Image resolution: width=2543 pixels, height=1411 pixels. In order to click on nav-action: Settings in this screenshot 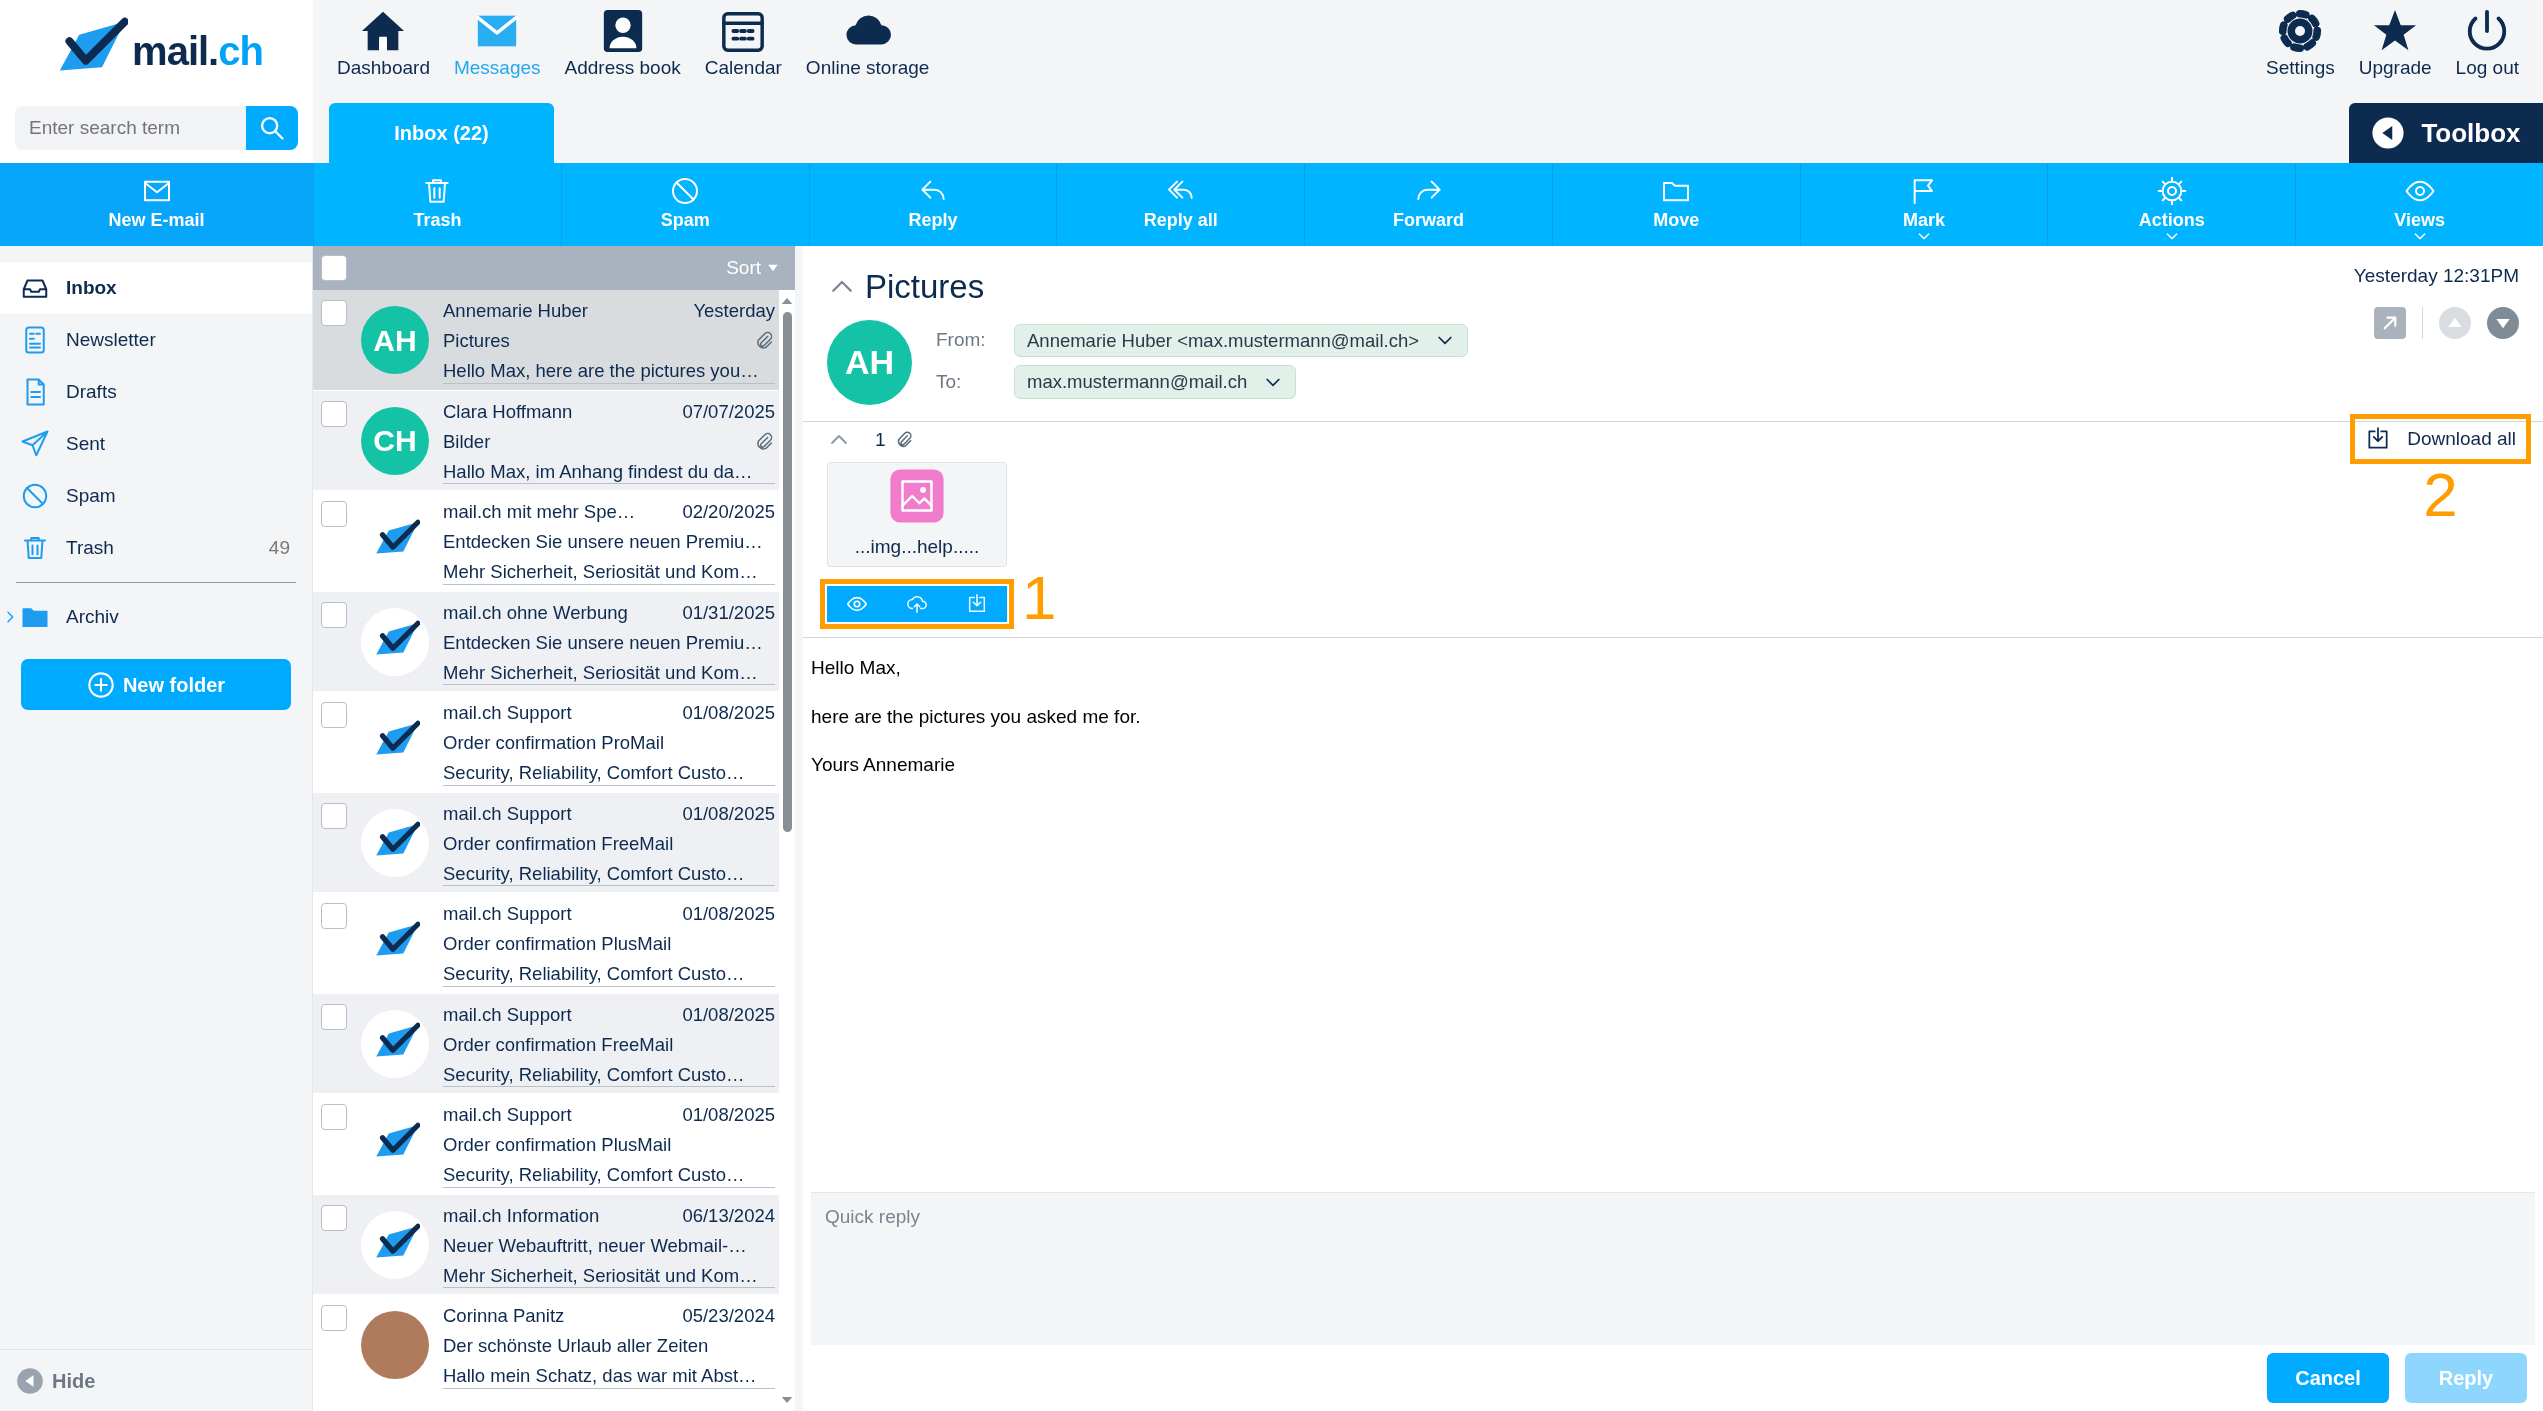, I will do `click(2300, 45)`.